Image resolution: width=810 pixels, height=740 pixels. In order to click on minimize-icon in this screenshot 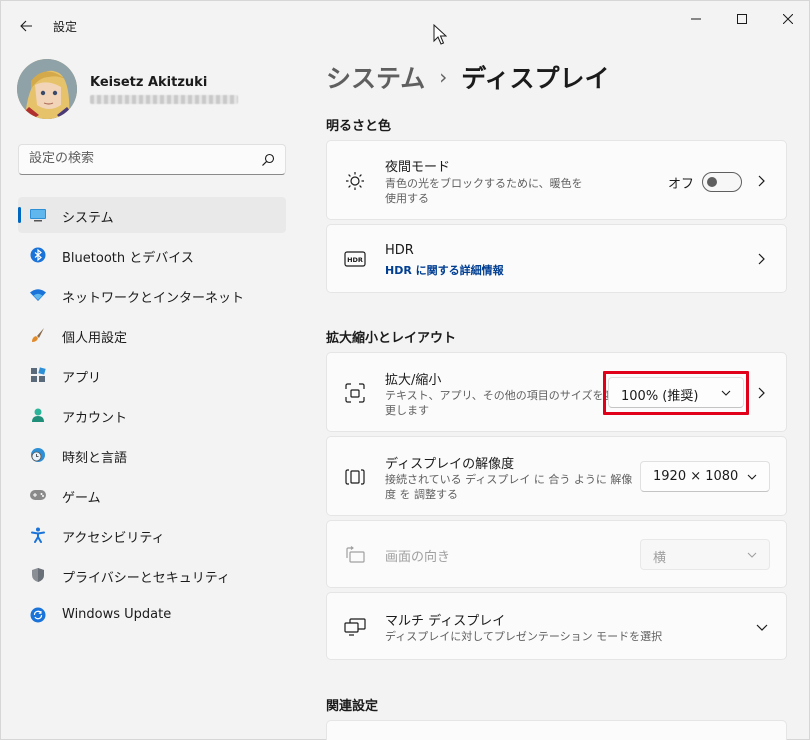, I will do `click(696, 19)`.